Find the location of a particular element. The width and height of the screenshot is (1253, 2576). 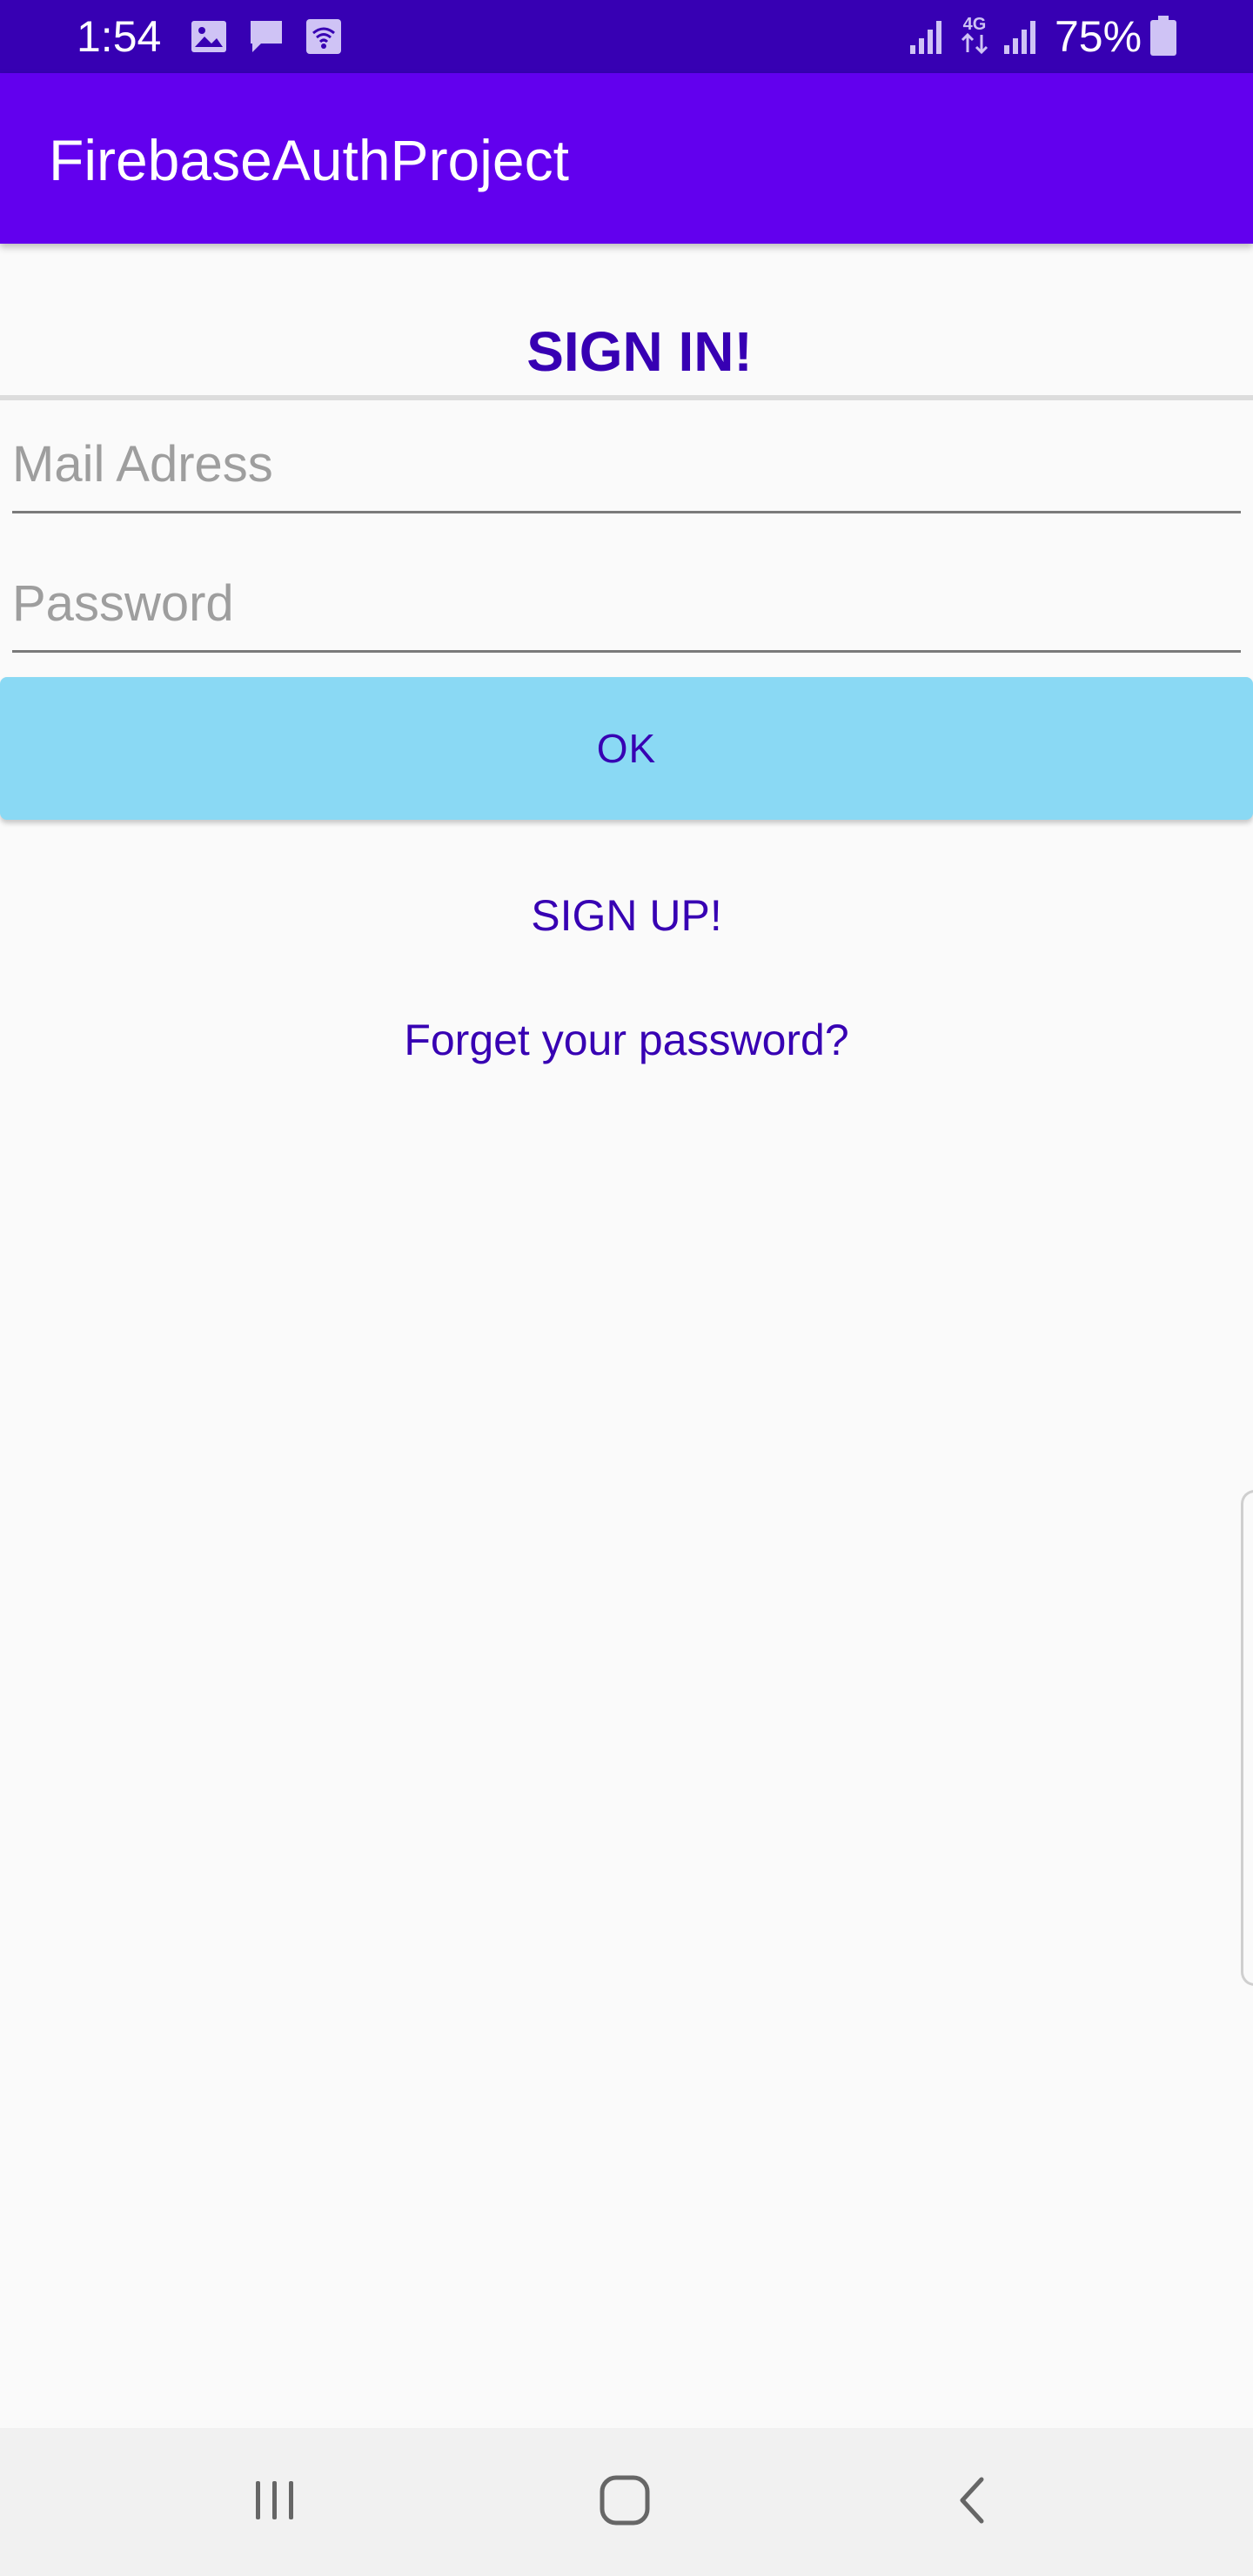

mail-address-input is located at coordinates (626, 465).